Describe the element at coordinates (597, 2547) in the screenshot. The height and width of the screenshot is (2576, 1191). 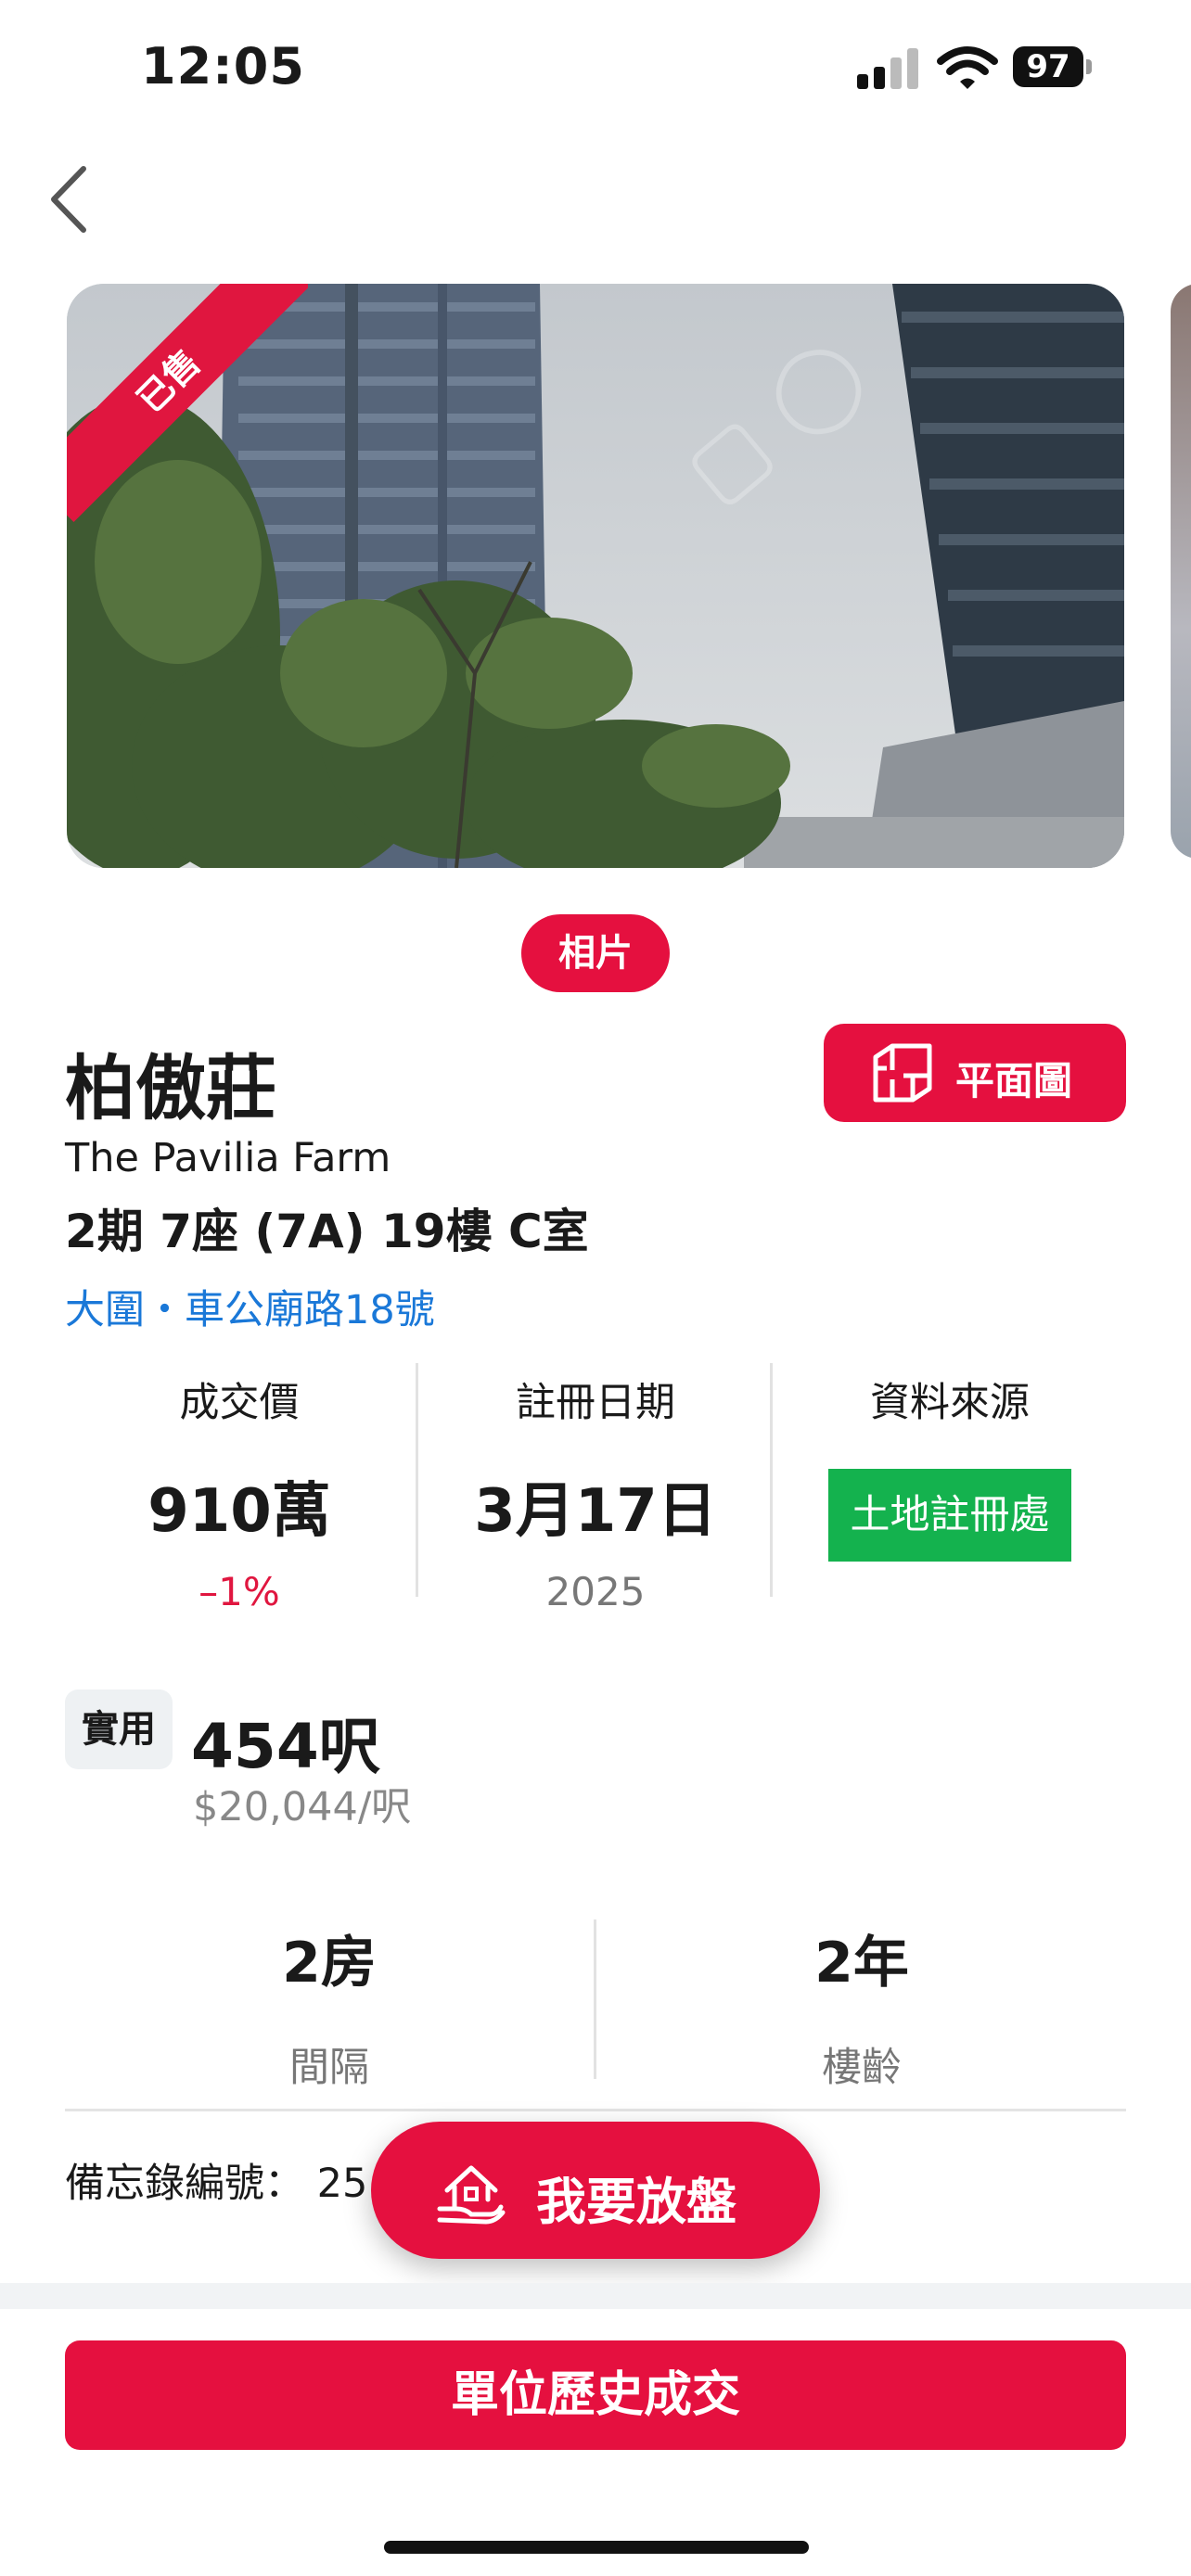
I see `home-indicator` at that location.